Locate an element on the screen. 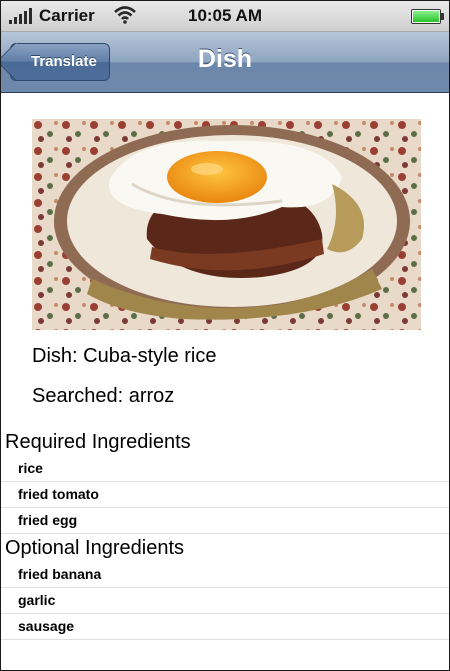 The width and height of the screenshot is (450, 671). optional-ingredients-header: Optional Ingredients is located at coordinates (95, 548).